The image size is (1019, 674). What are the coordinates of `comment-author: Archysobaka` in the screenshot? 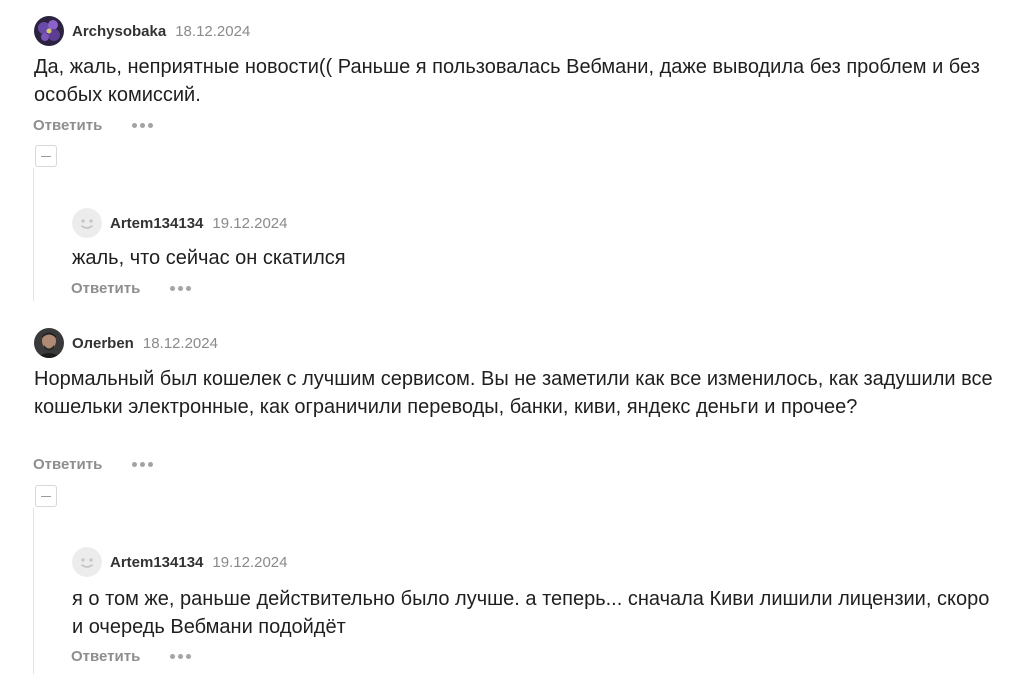 It's located at (119, 31).